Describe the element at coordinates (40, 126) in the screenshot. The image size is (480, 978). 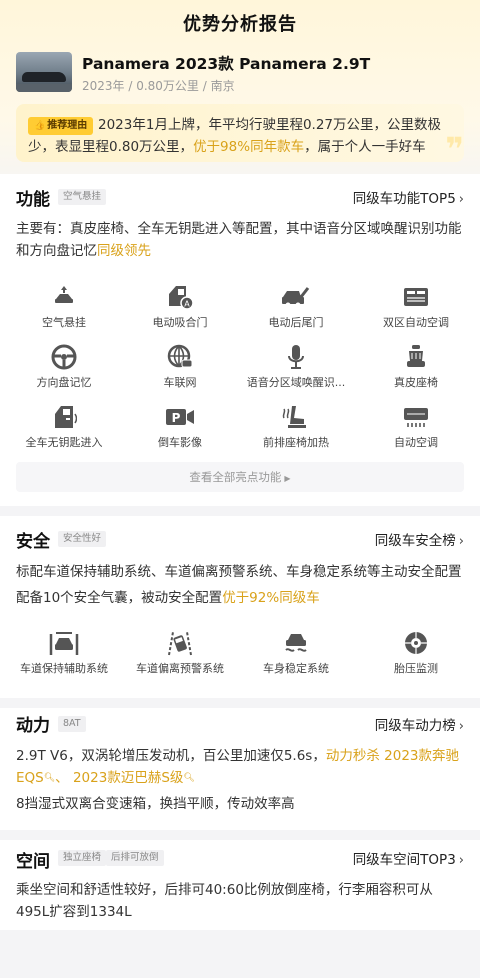
I see `thumbs-up-icon: 👍` at that location.